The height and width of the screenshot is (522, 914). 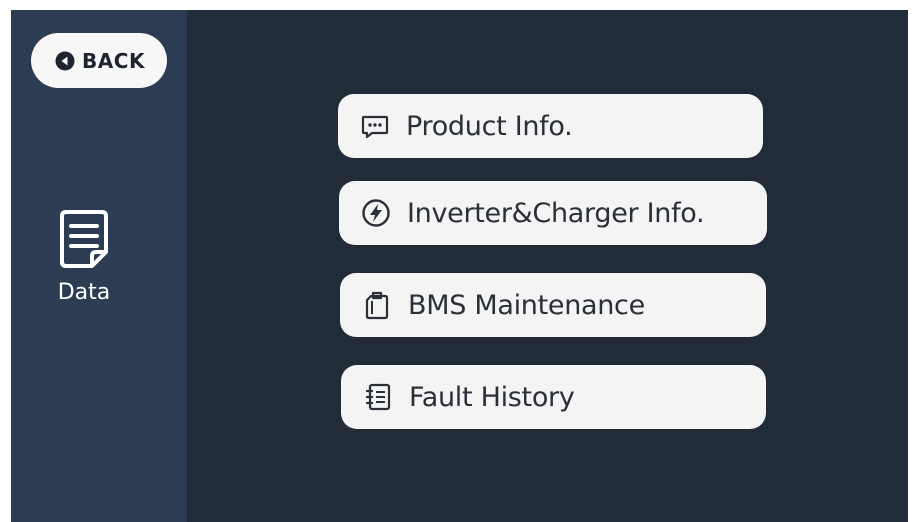 I want to click on back-button: BACK, so click(x=99, y=60).